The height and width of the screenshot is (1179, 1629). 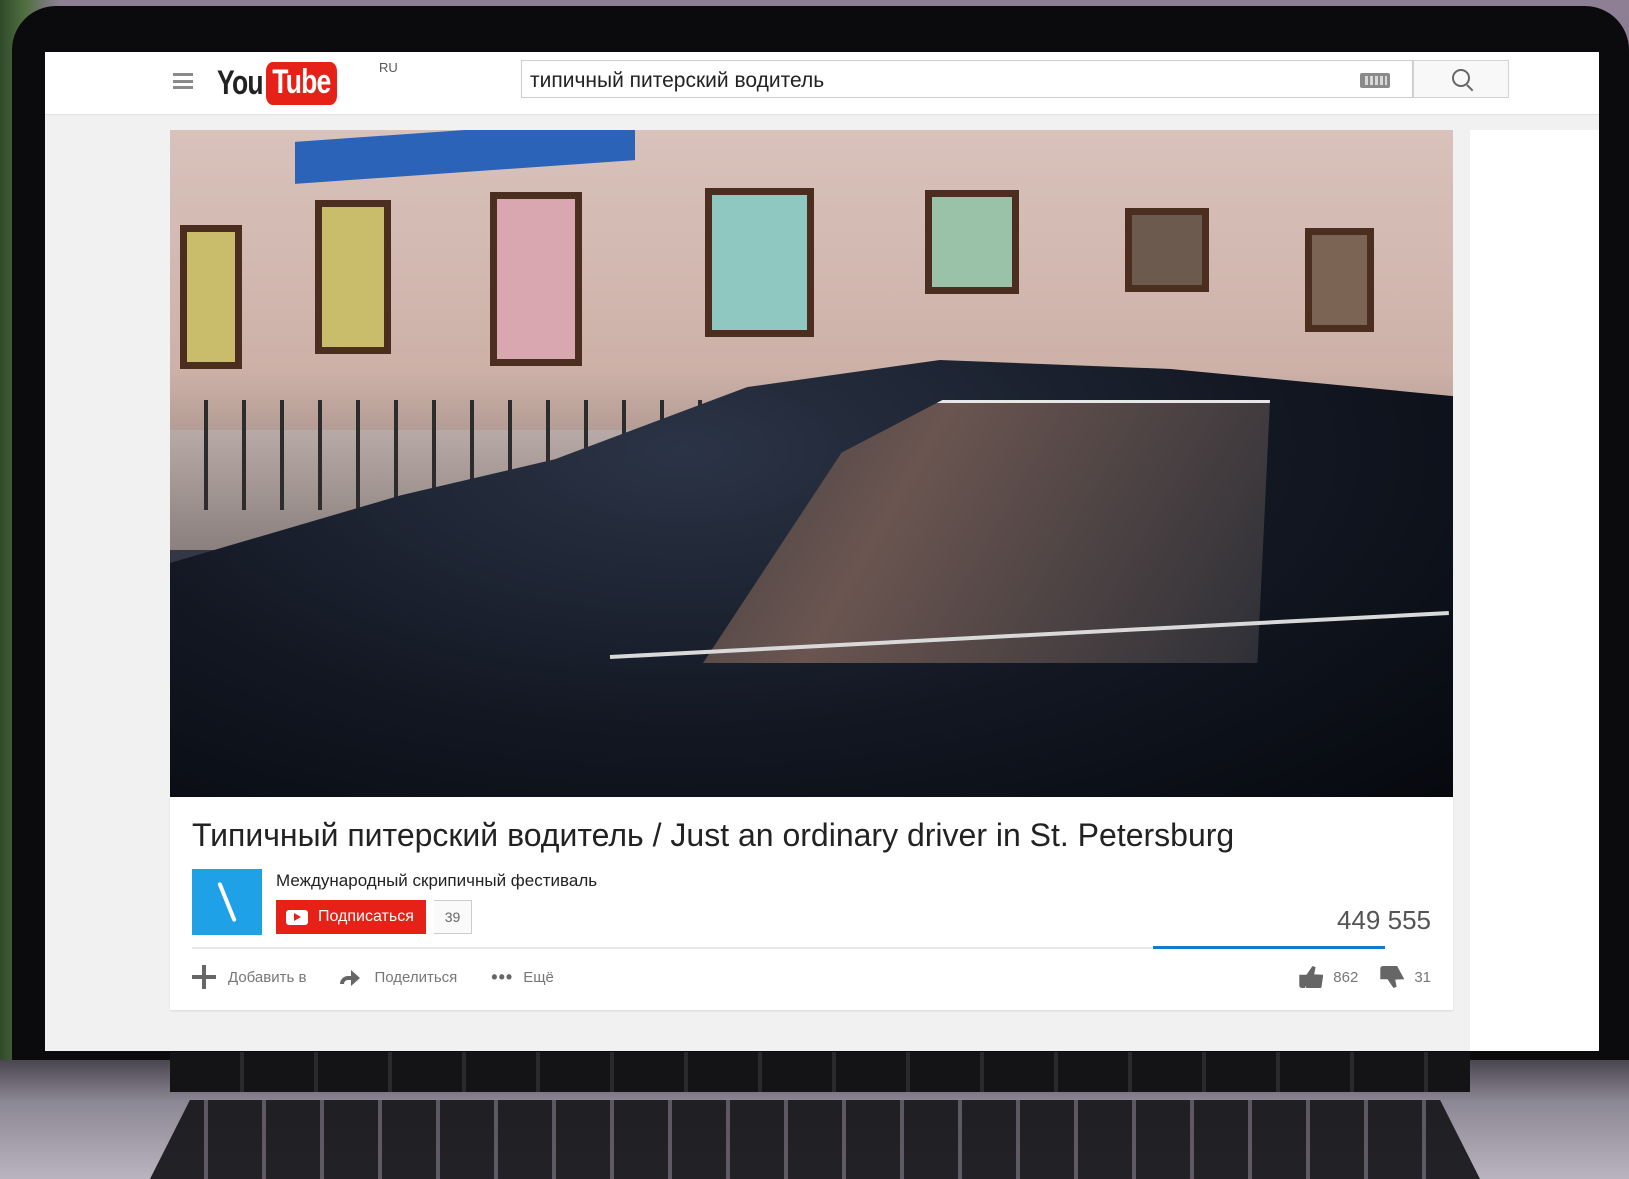 I want to click on thumbs-up-icon, so click(x=1311, y=977).